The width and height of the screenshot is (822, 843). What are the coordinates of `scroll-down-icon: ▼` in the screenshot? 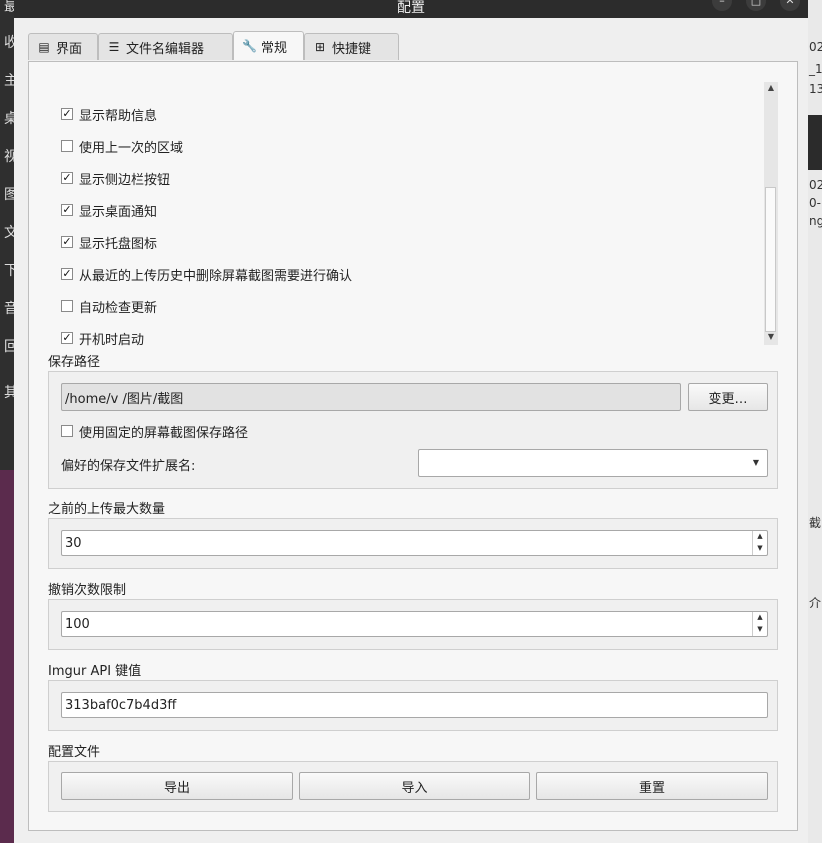 It's located at (771, 336).